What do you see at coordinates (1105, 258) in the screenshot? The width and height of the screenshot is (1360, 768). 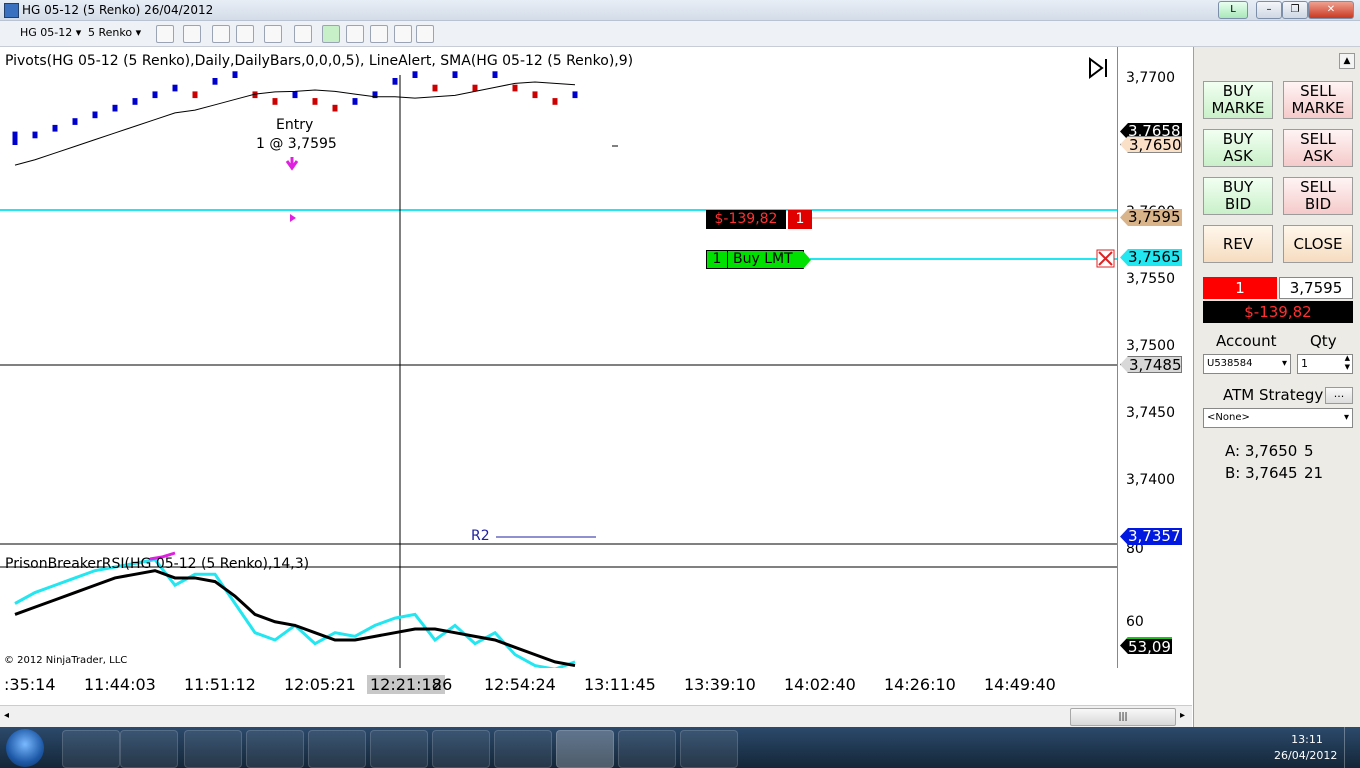 I see `cancel-order-icon` at bounding box center [1105, 258].